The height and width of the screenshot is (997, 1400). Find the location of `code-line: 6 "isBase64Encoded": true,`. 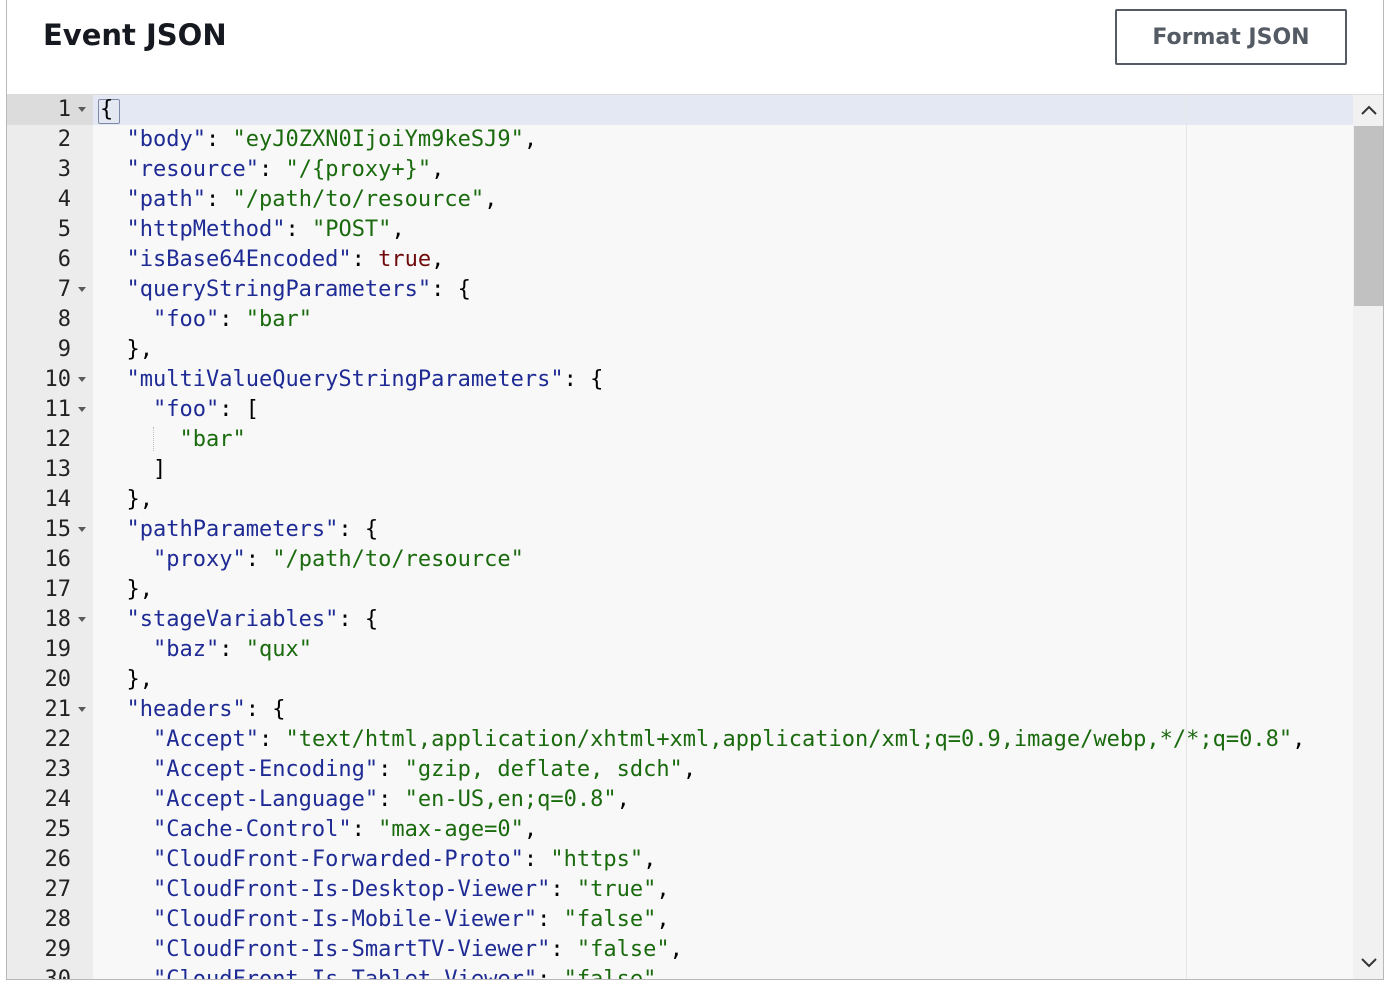

code-line: 6 "isBase64Encoded": true, is located at coordinates (680, 260).